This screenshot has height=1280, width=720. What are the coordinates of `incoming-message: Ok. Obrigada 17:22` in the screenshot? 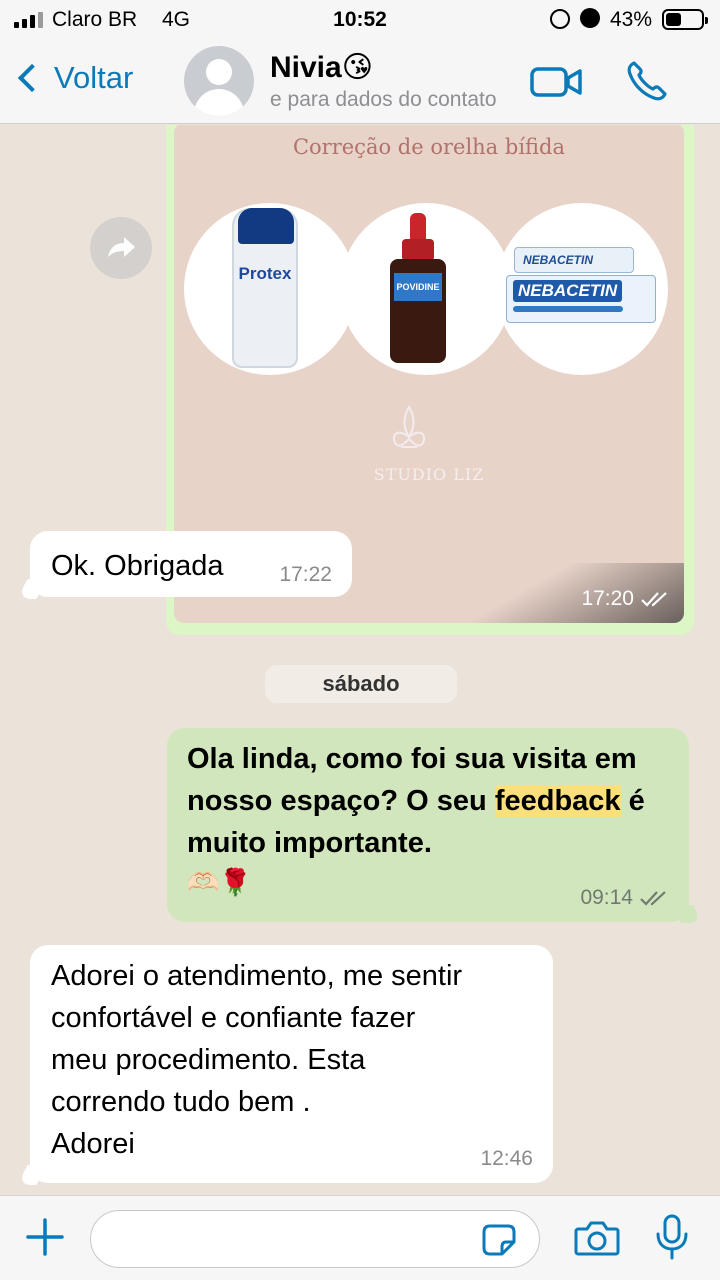 It's located at (191, 564).